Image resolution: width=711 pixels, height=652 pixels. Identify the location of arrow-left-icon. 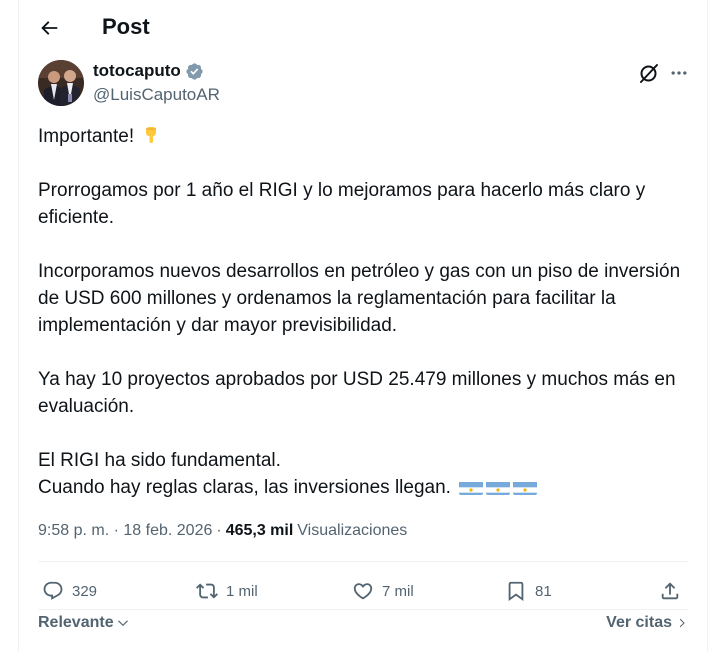
(49, 28).